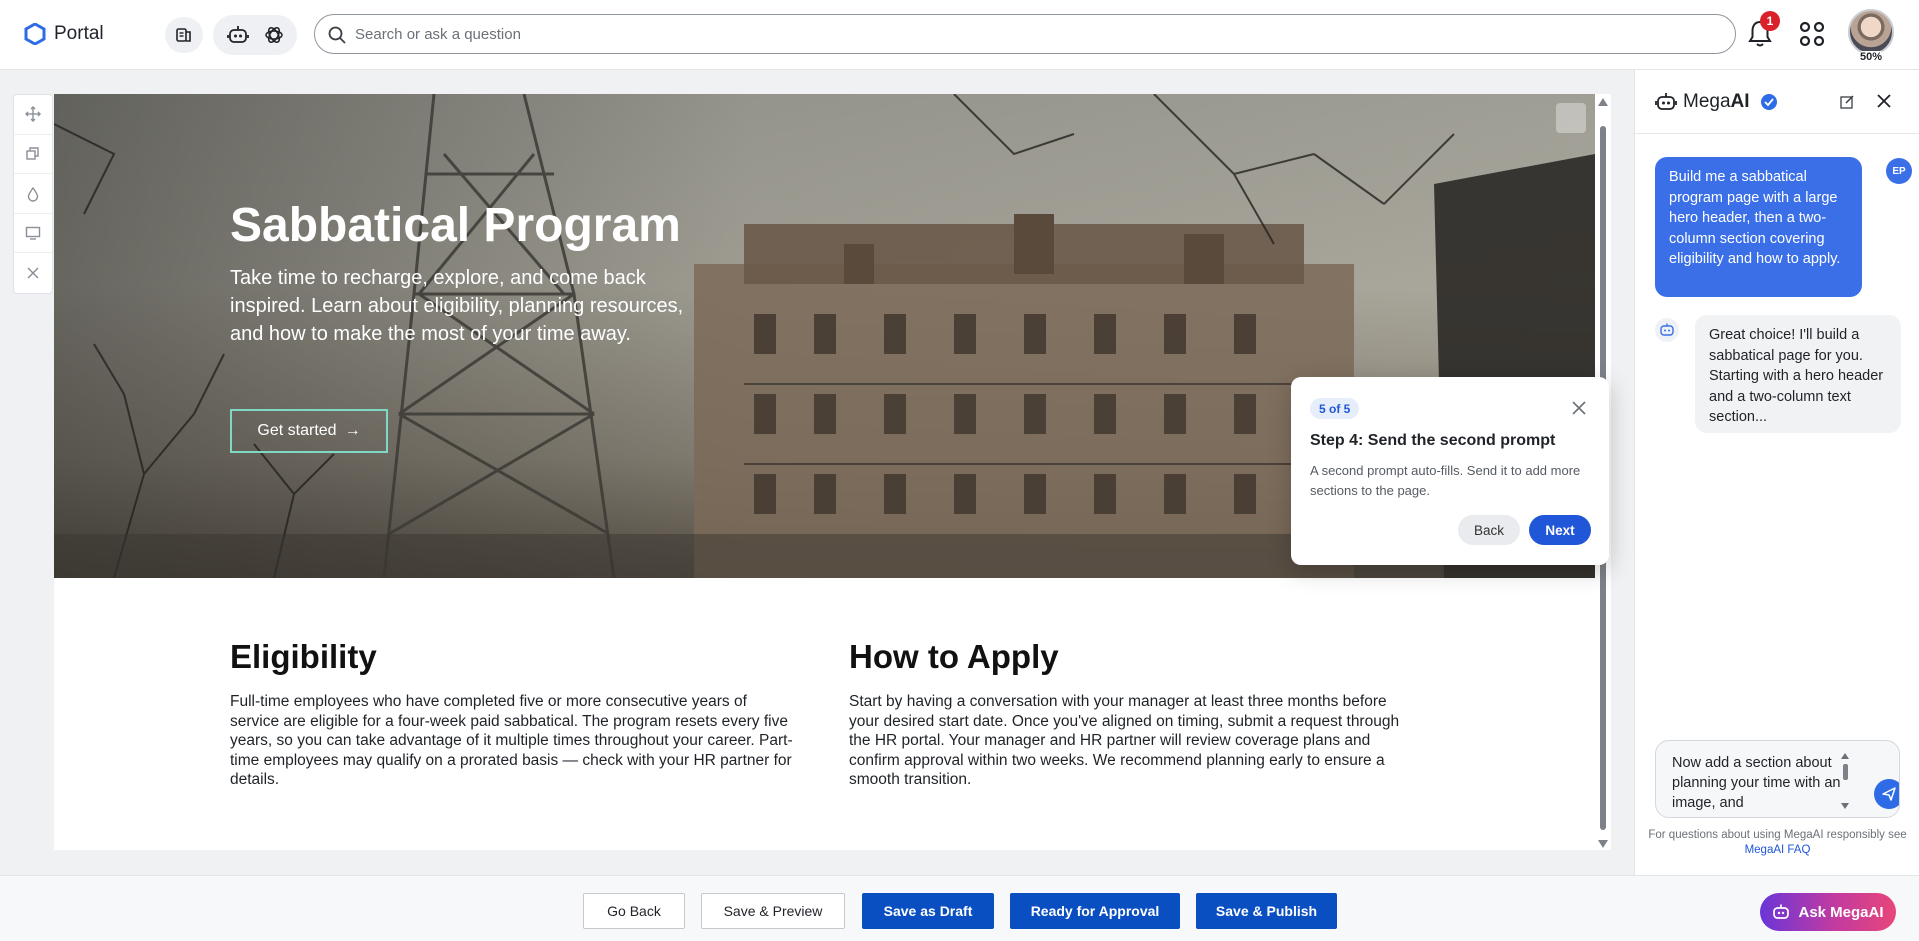  What do you see at coordinates (1095, 911) in the screenshot?
I see `ready-approval-button: Ready for Approval` at bounding box center [1095, 911].